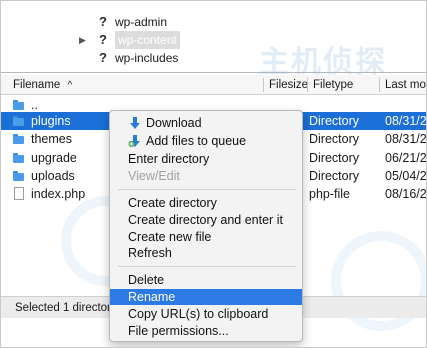  Describe the element at coordinates (288, 85) in the screenshot. I see `column-header-filesize: Filesize` at that location.